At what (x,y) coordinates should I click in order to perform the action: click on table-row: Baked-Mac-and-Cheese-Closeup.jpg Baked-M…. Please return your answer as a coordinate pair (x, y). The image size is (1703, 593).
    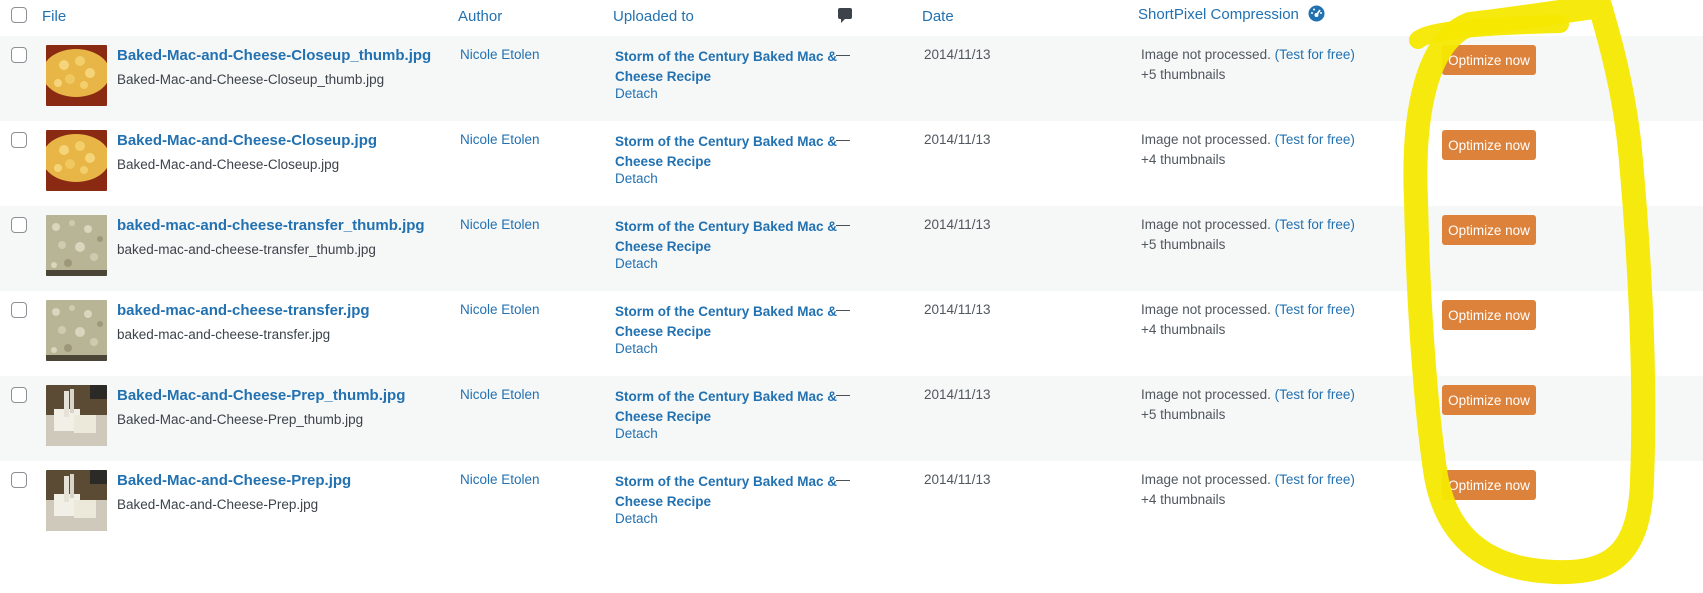
    Looking at the image, I should click on (851, 163).